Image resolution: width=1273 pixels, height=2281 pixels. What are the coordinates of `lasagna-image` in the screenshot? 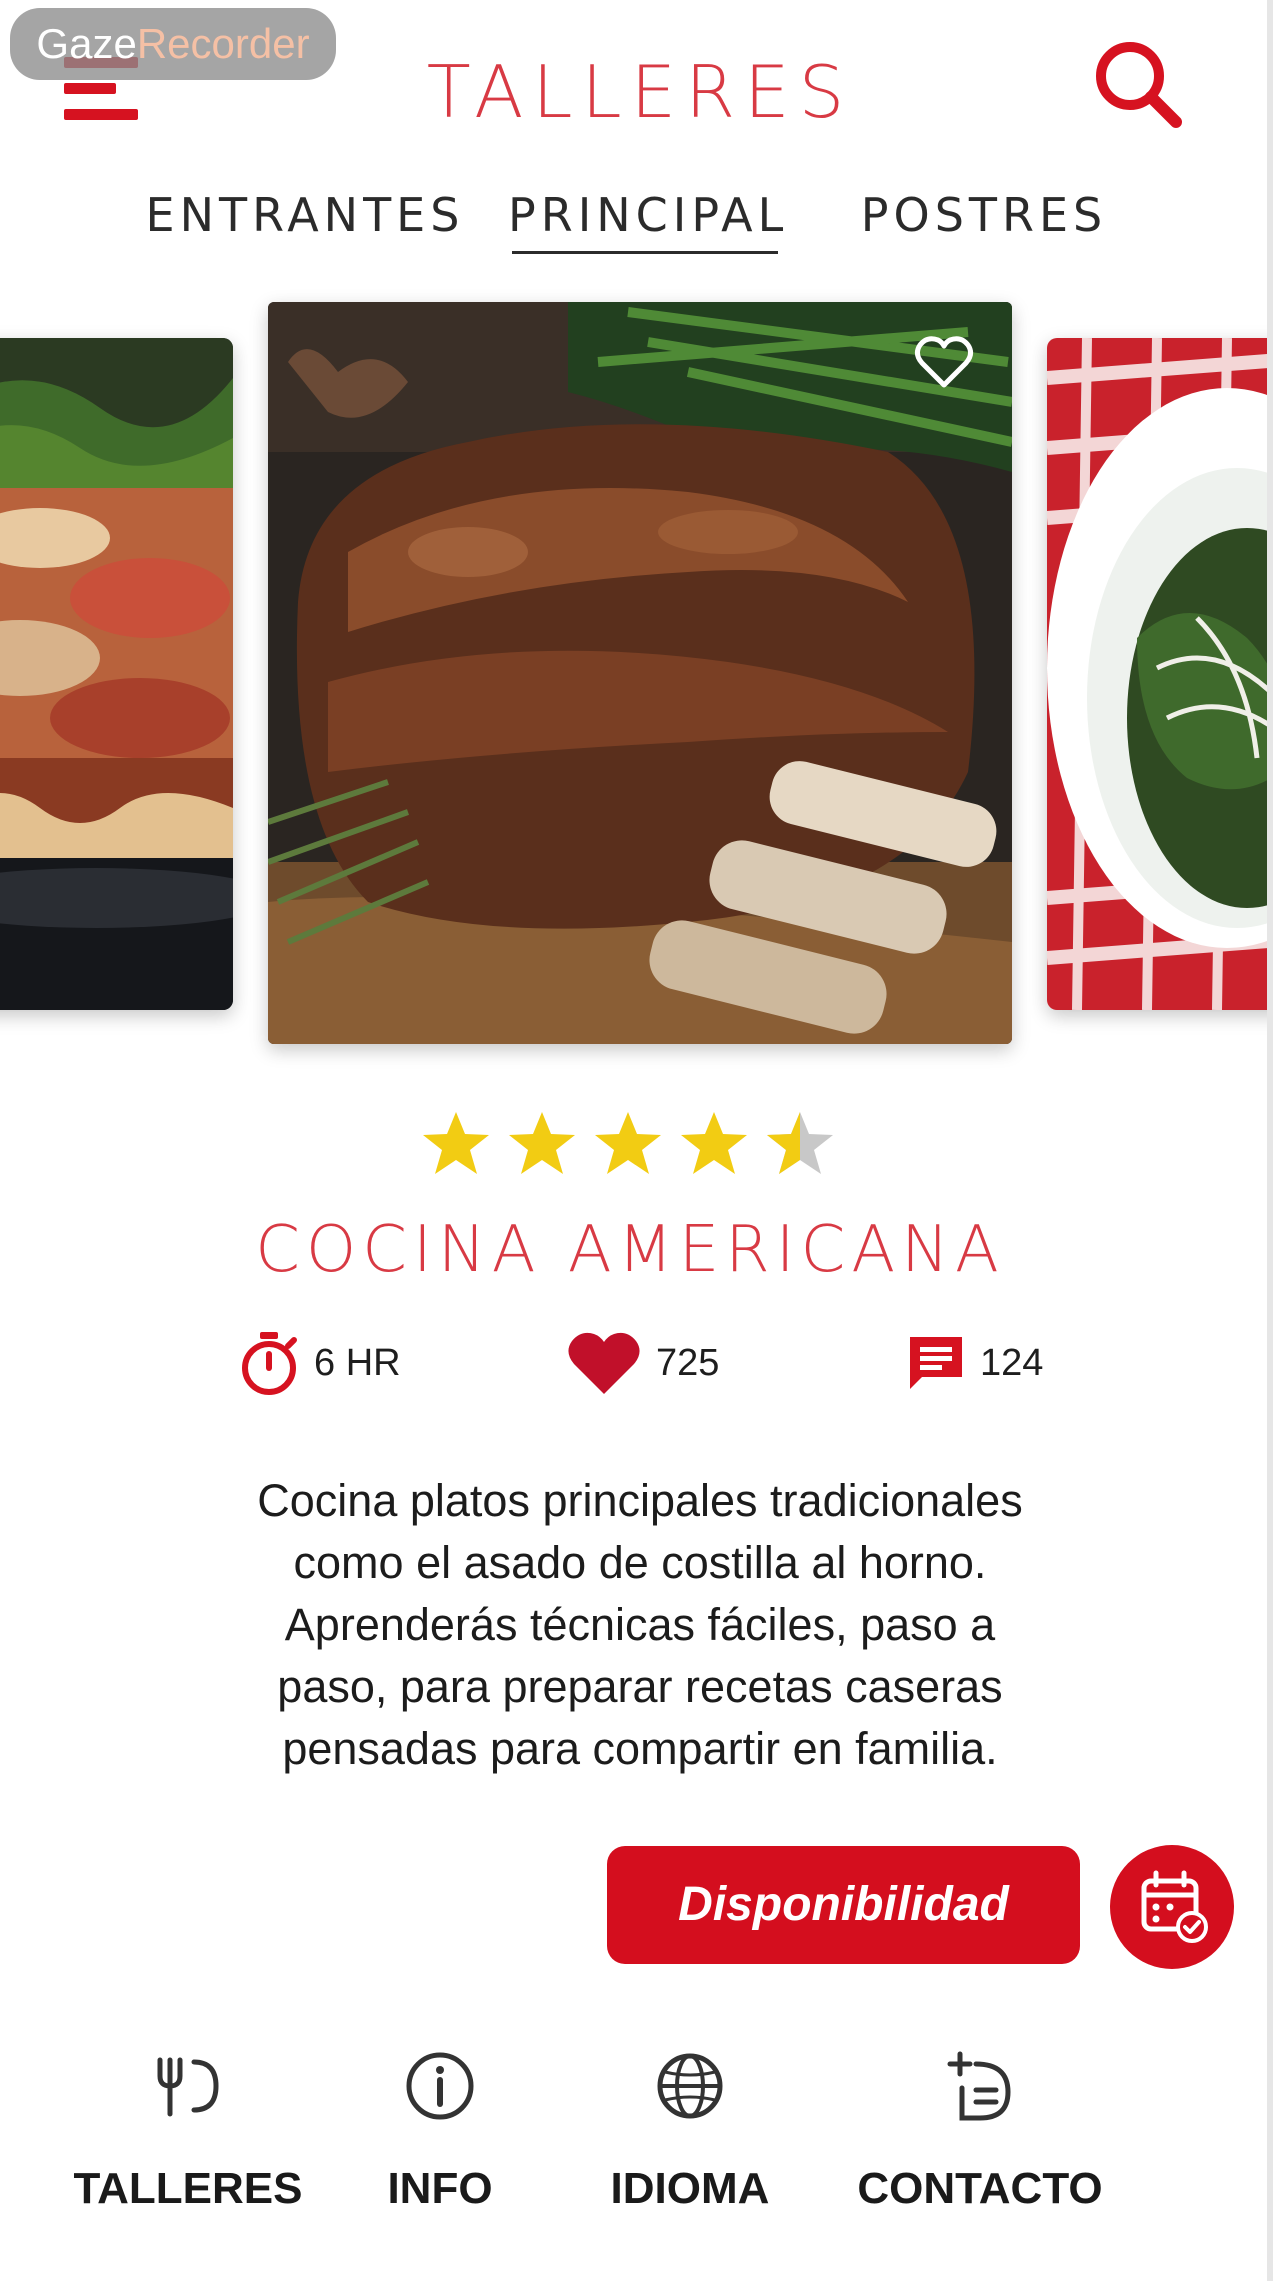 It's located at (116, 674).